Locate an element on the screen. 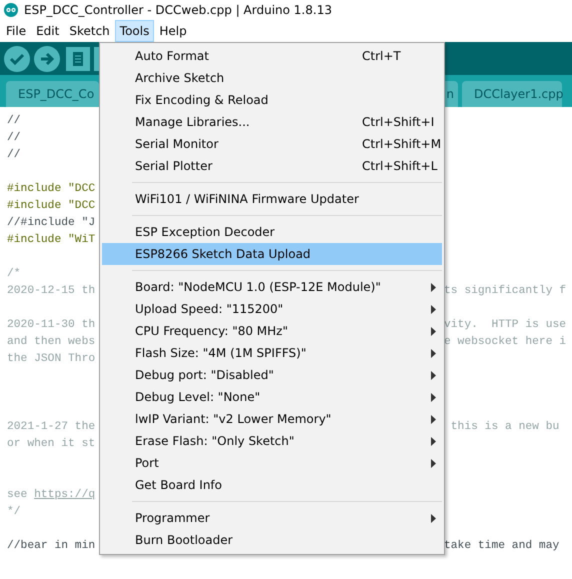 The height and width of the screenshot is (579, 572). menu-item: Programmer is located at coordinates (272, 518).